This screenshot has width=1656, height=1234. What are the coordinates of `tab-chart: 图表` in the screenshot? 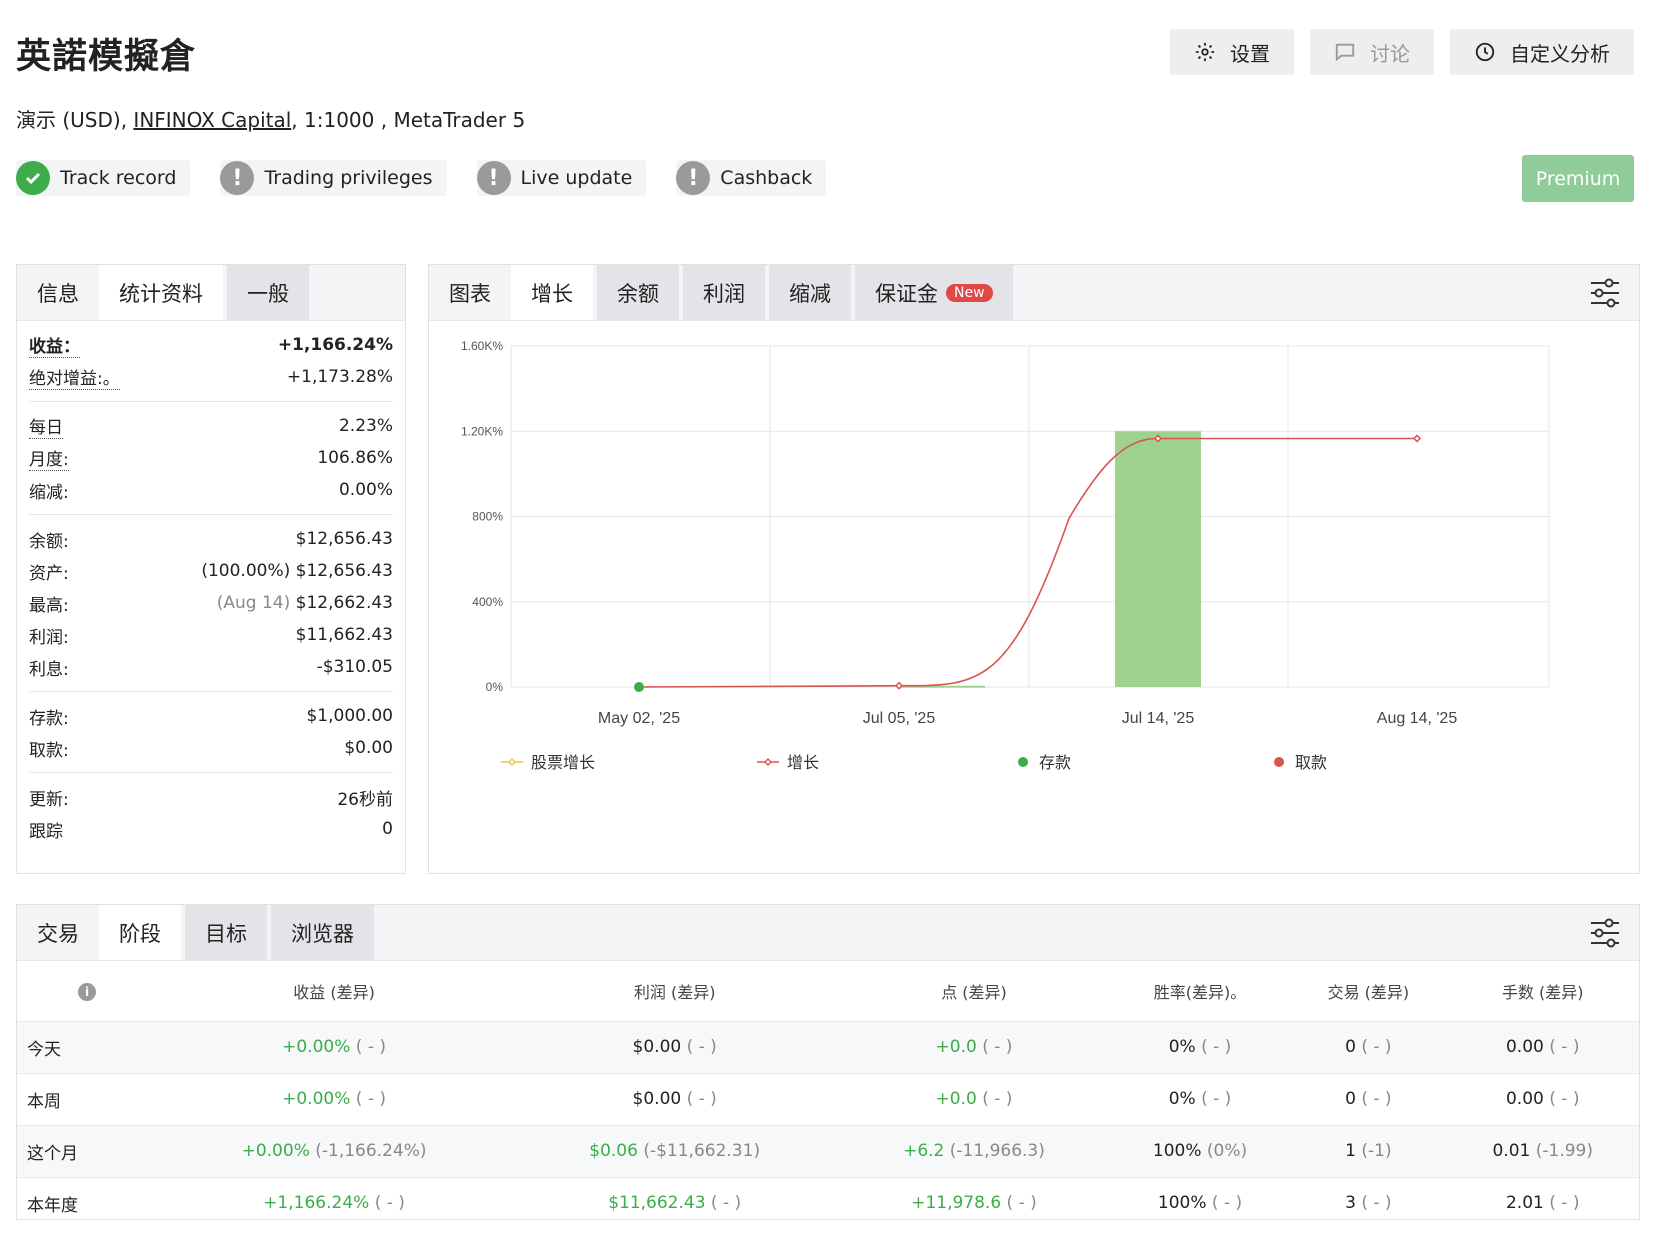 It's located at (470, 292).